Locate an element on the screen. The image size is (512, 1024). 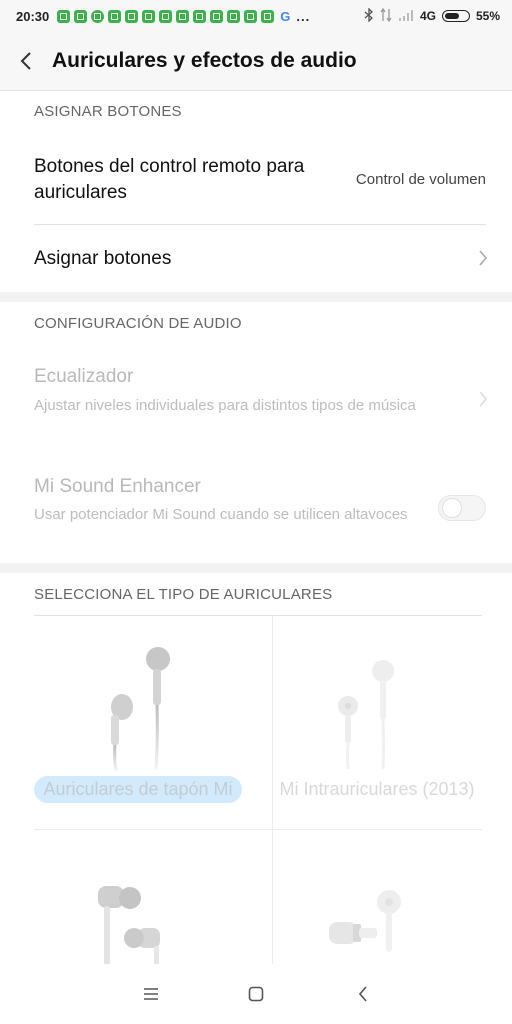
assign-buttons-label: Asignar botones is located at coordinates (103, 258).